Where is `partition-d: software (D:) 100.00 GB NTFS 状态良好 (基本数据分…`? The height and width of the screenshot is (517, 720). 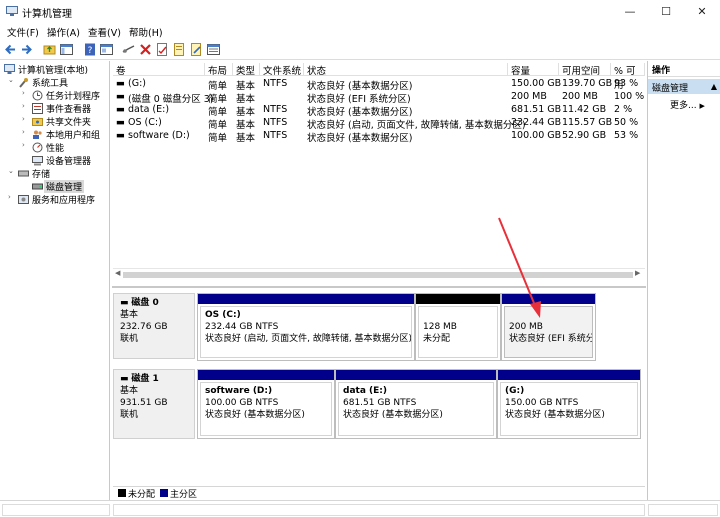 partition-d: software (D:) 100.00 GB NTFS 状态良好 (基本数据分… is located at coordinates (266, 404).